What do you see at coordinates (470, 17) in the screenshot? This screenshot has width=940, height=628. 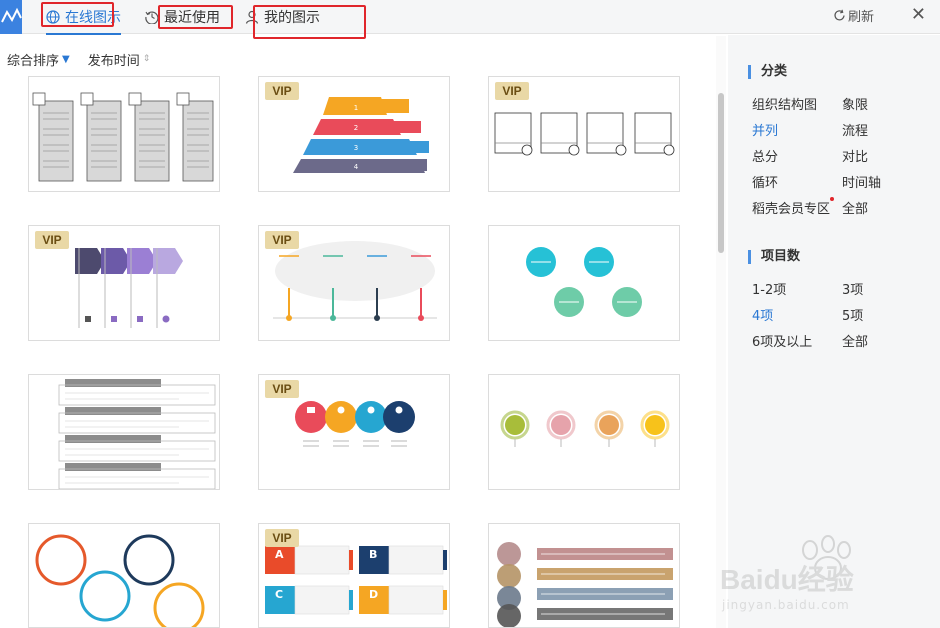 I see `top-bar: 在线图示 最近使用 我的图示 刷新 ✕` at bounding box center [470, 17].